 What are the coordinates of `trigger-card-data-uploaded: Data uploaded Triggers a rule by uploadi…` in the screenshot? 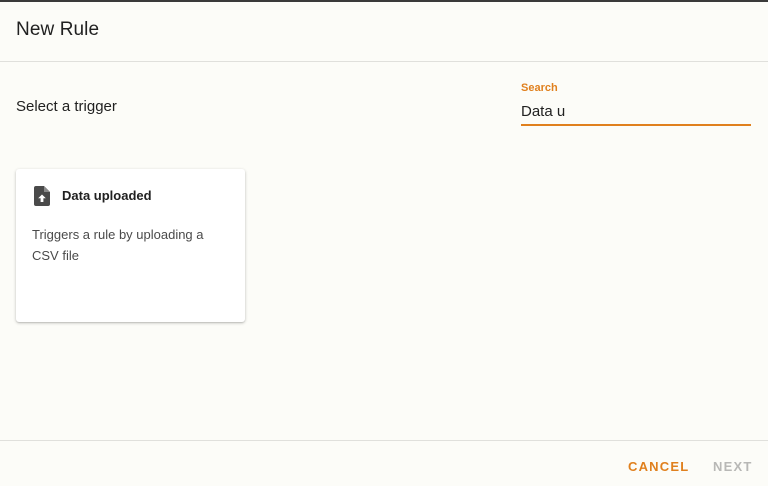 It's located at (130, 245).